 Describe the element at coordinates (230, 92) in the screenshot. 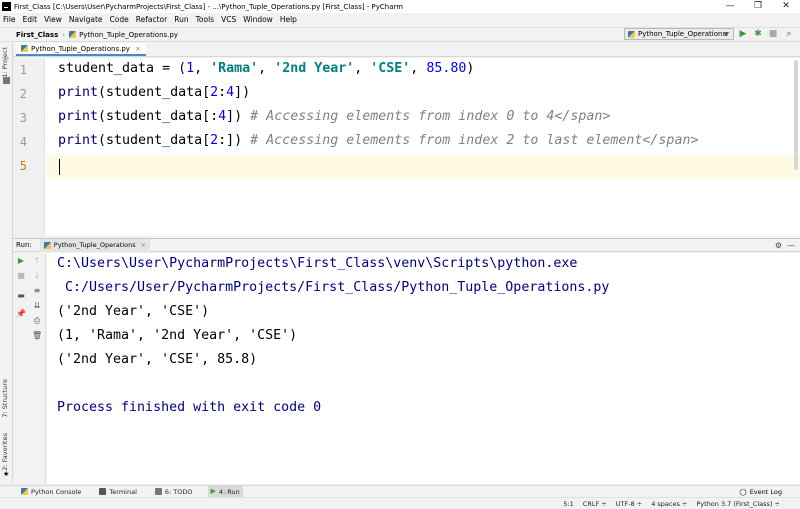

I see `code-token: 4` at that location.